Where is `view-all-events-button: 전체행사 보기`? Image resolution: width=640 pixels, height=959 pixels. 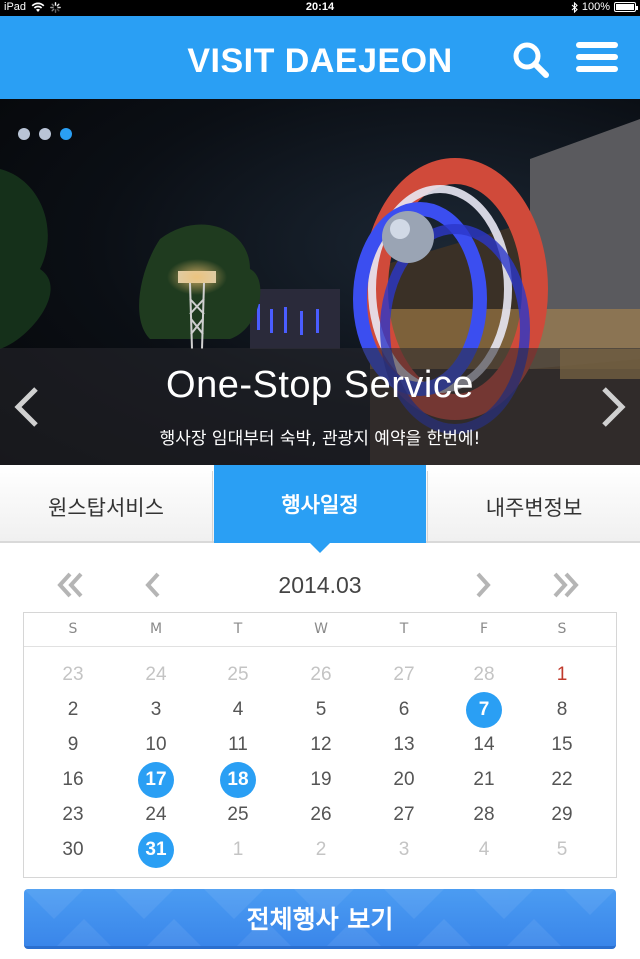
view-all-events-button: 전체행사 보기 is located at coordinates (320, 919).